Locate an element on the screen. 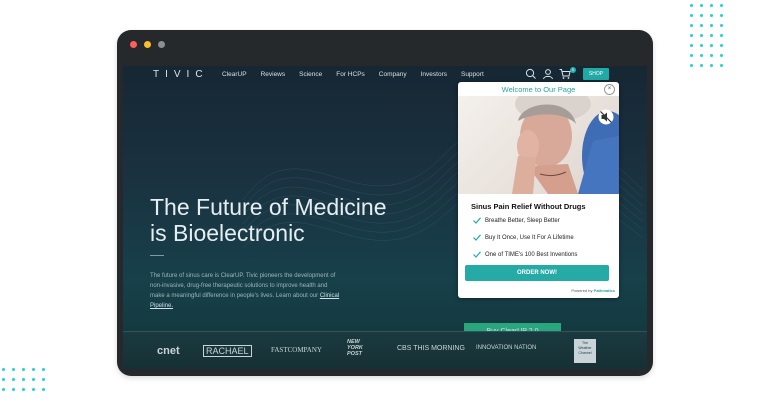  press-logo-rachael: RACHAEL is located at coordinates (227, 351).